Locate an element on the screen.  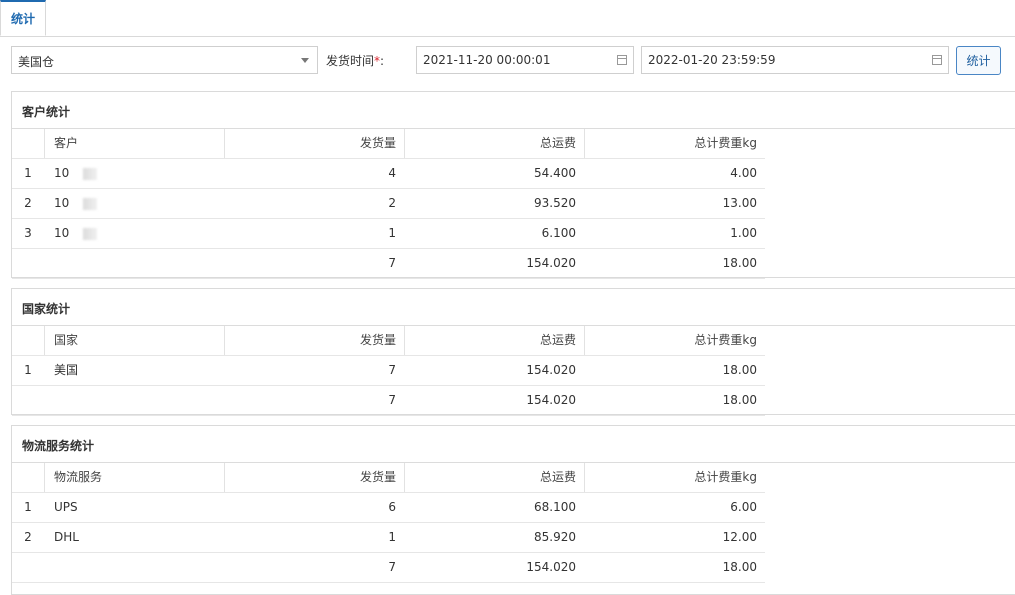
total-freight: 93.520 is located at coordinates (555, 203).